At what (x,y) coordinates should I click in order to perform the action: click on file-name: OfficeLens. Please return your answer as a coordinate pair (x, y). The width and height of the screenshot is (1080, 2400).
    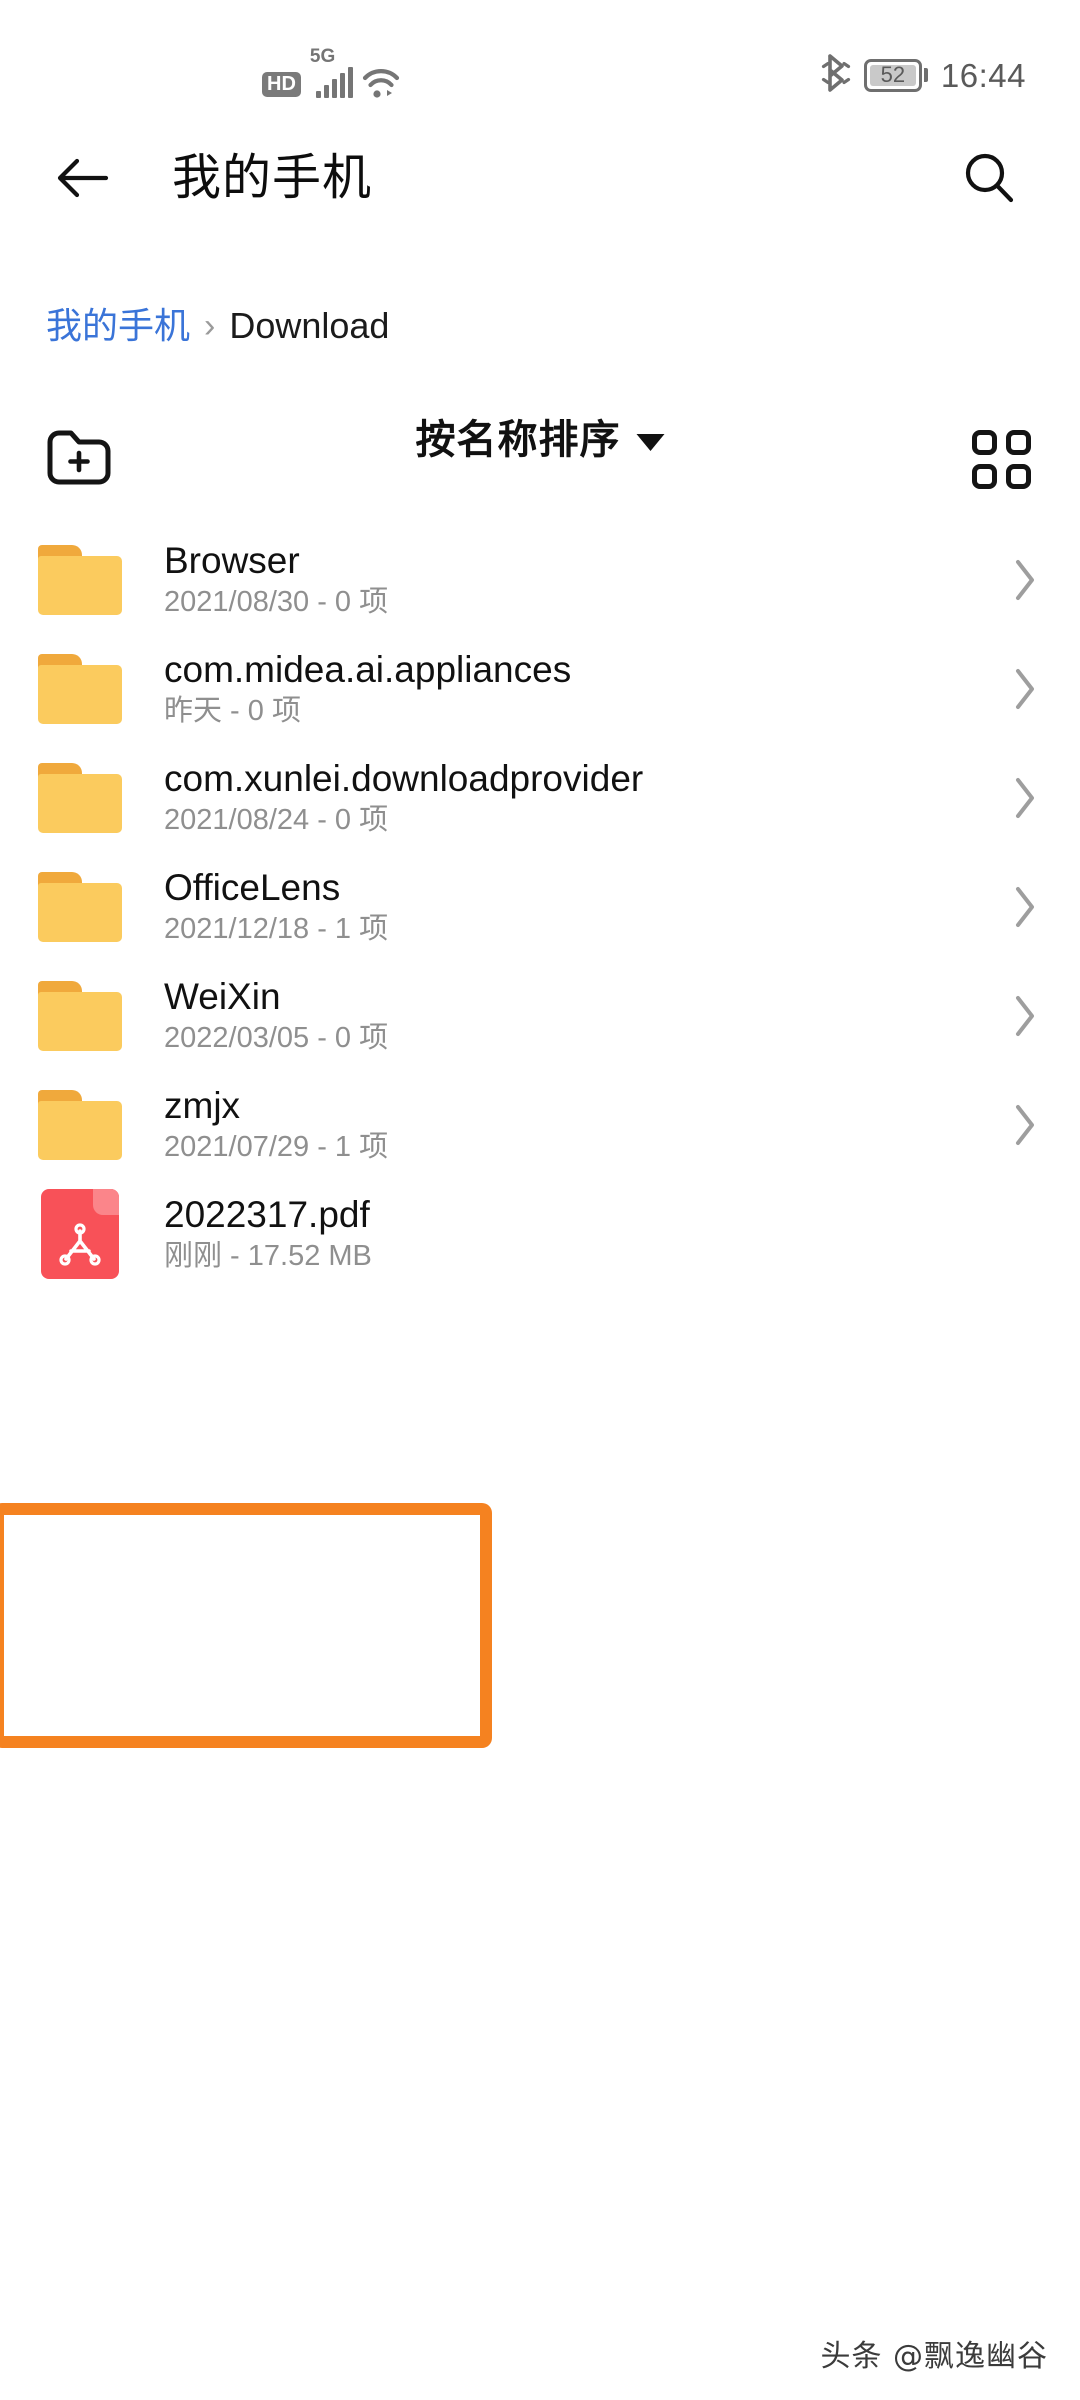
    Looking at the image, I should click on (252, 887).